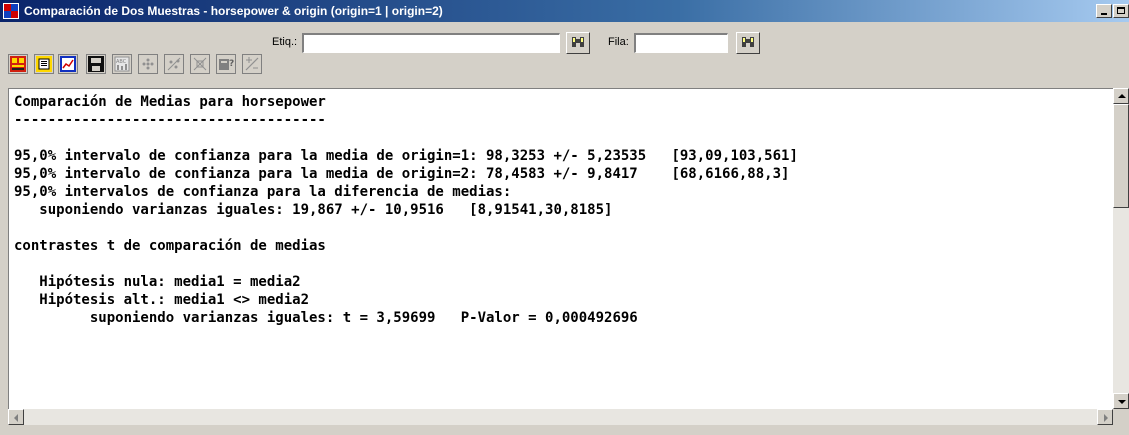 The image size is (1129, 435). I want to click on window-bottom-border, so click(564, 430).